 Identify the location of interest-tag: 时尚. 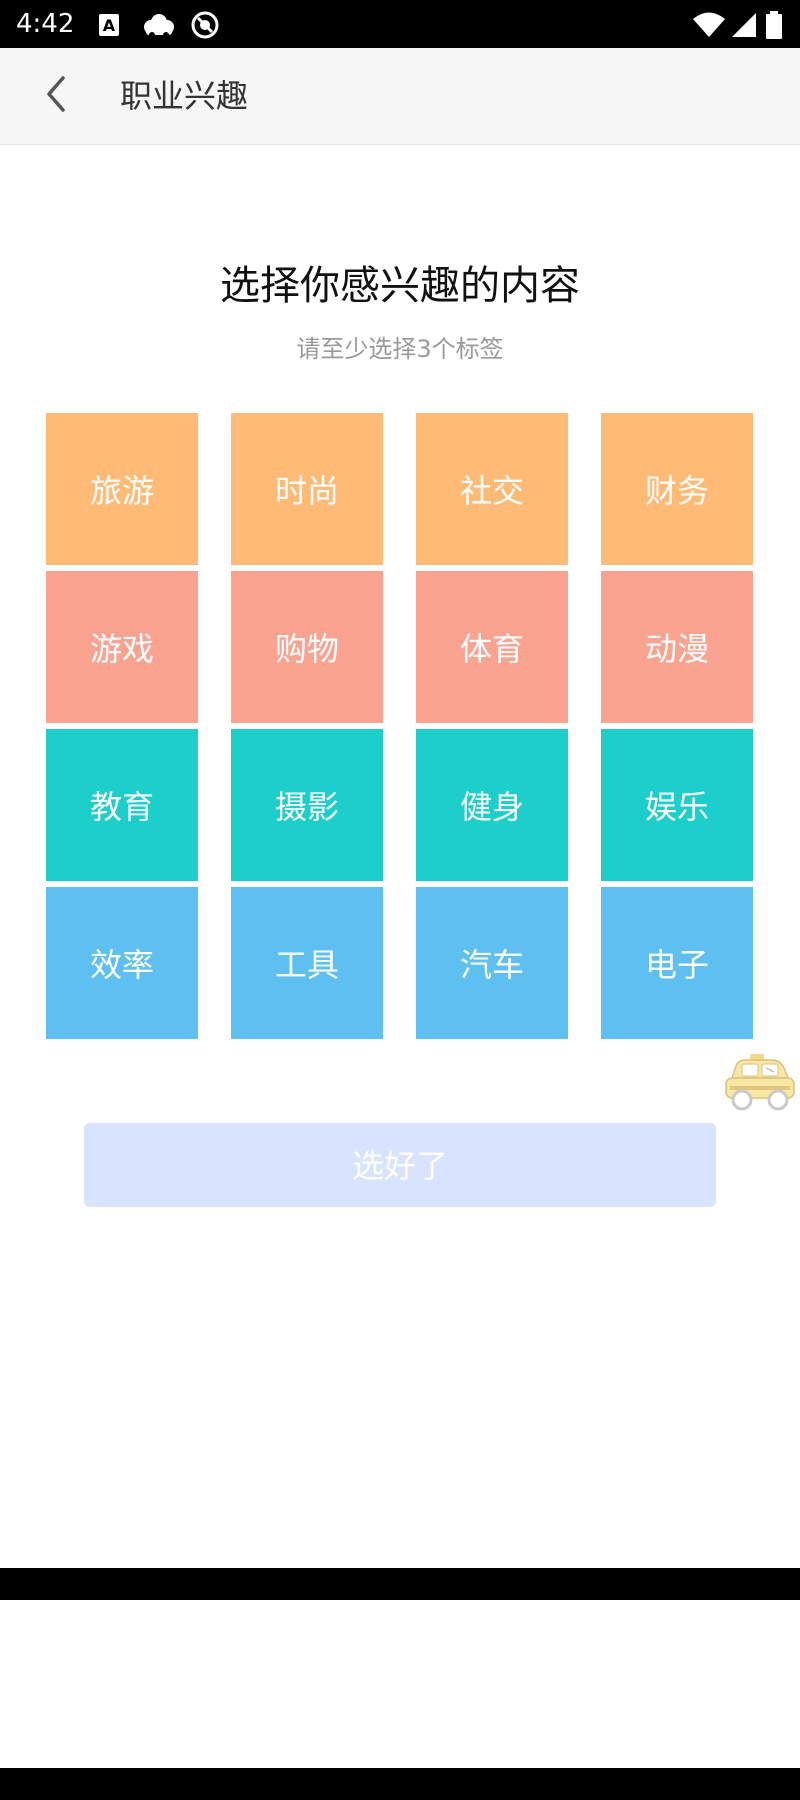
(307, 489).